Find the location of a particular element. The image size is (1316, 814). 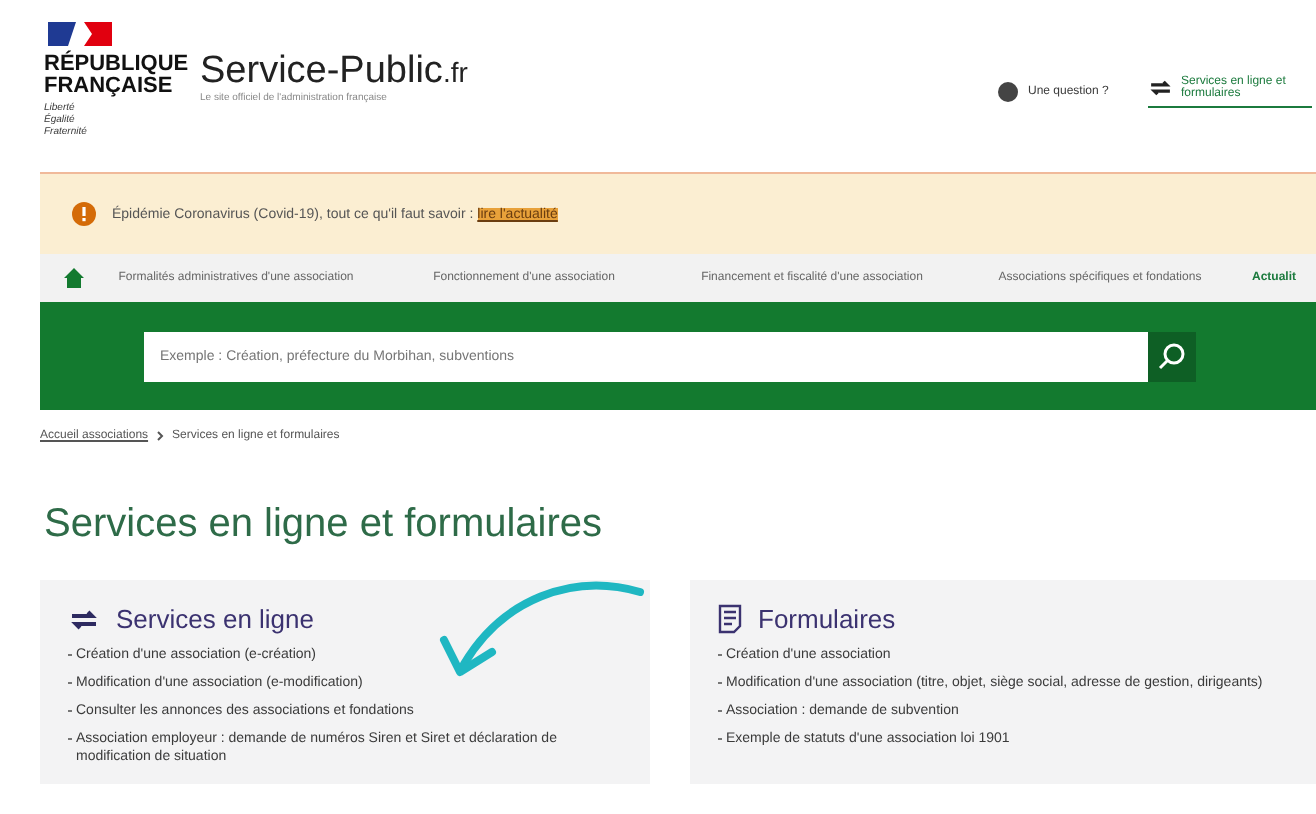

flag-logo-icon is located at coordinates (80, 34).